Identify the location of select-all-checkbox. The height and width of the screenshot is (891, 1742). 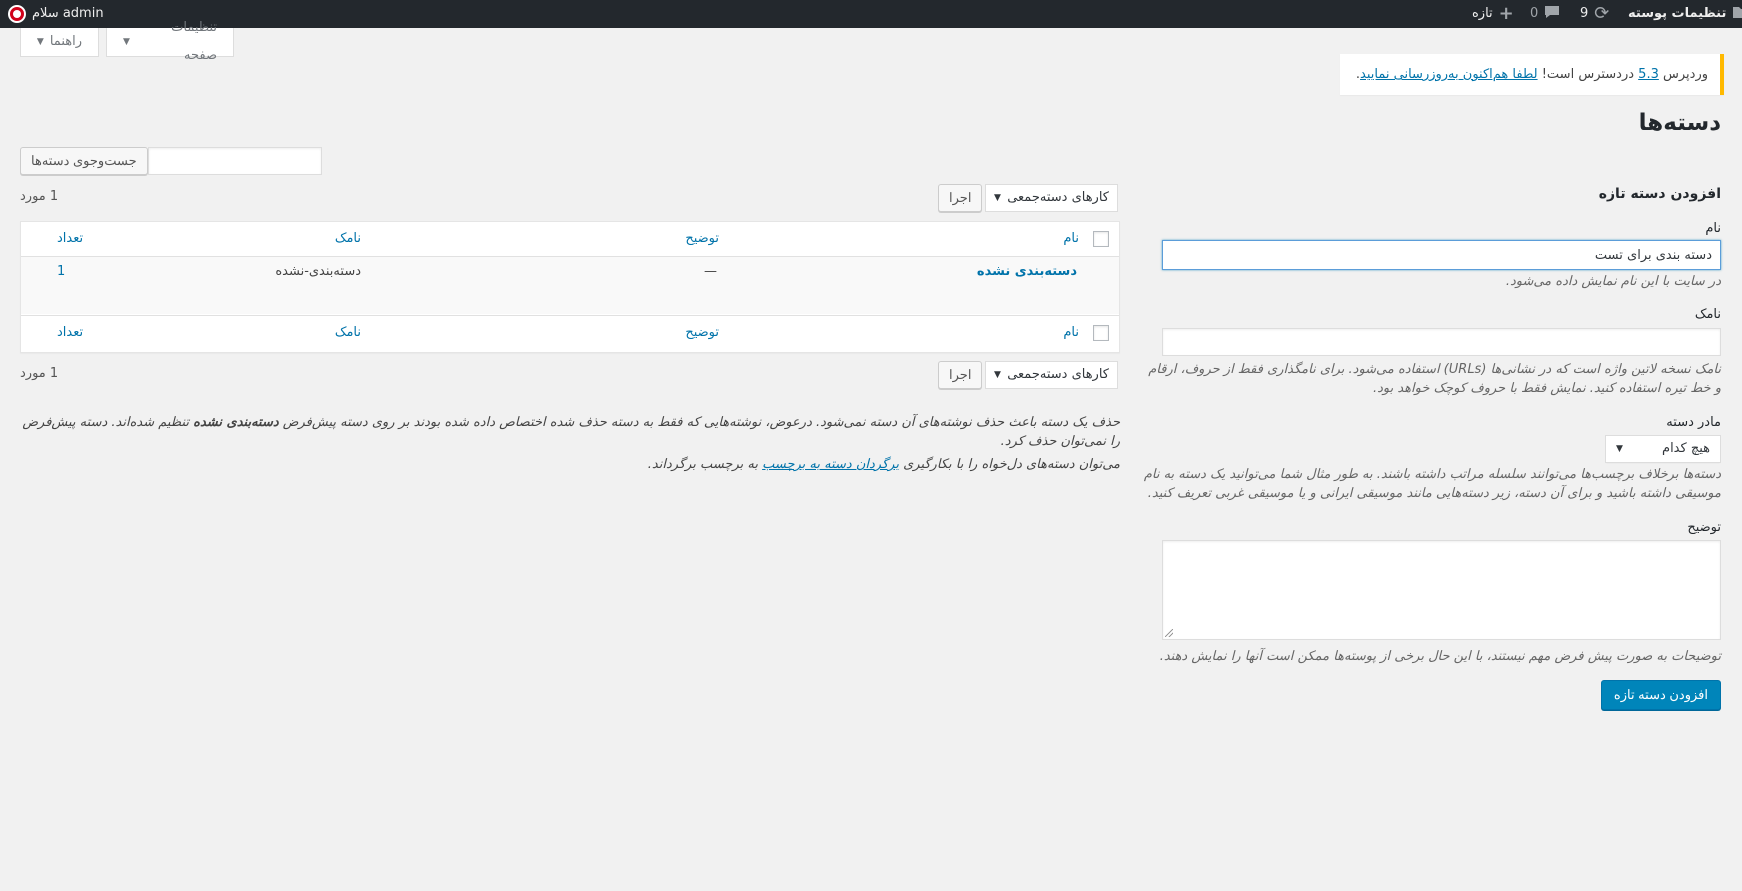
(1101, 239).